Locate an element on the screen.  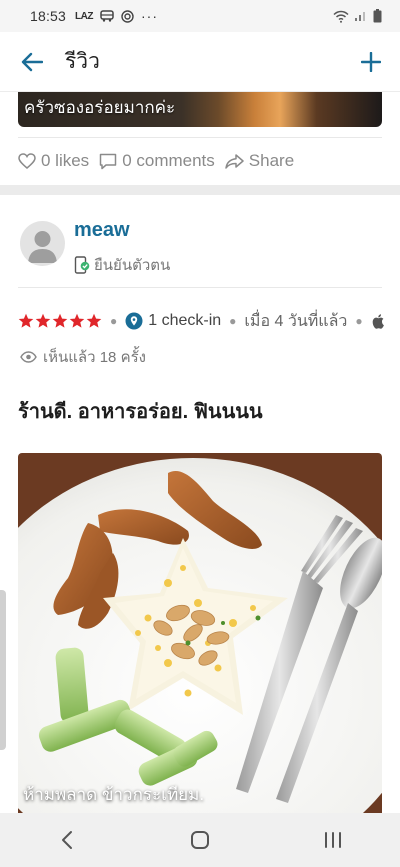
cast-icon is located at coordinates (127, 16).